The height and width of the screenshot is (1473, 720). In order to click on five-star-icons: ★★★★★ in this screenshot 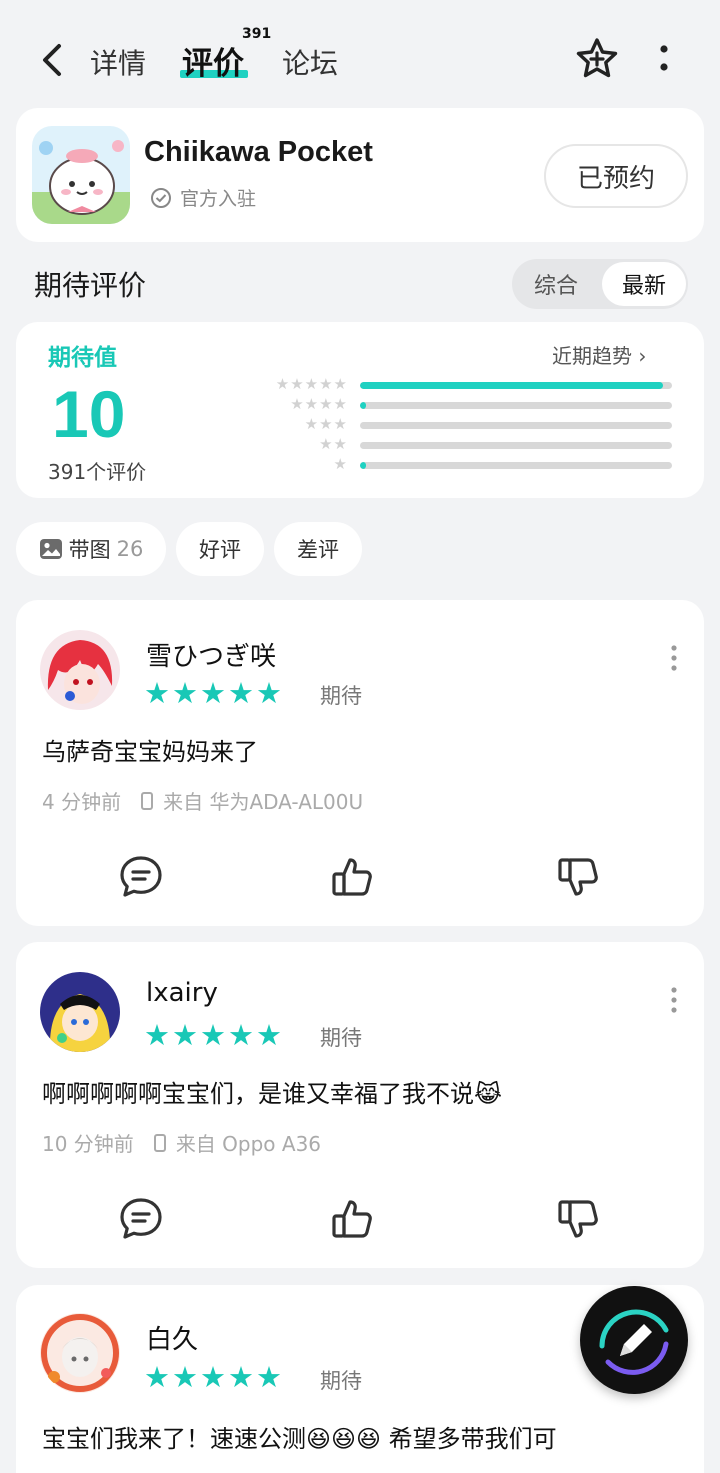, I will do `click(311, 384)`.